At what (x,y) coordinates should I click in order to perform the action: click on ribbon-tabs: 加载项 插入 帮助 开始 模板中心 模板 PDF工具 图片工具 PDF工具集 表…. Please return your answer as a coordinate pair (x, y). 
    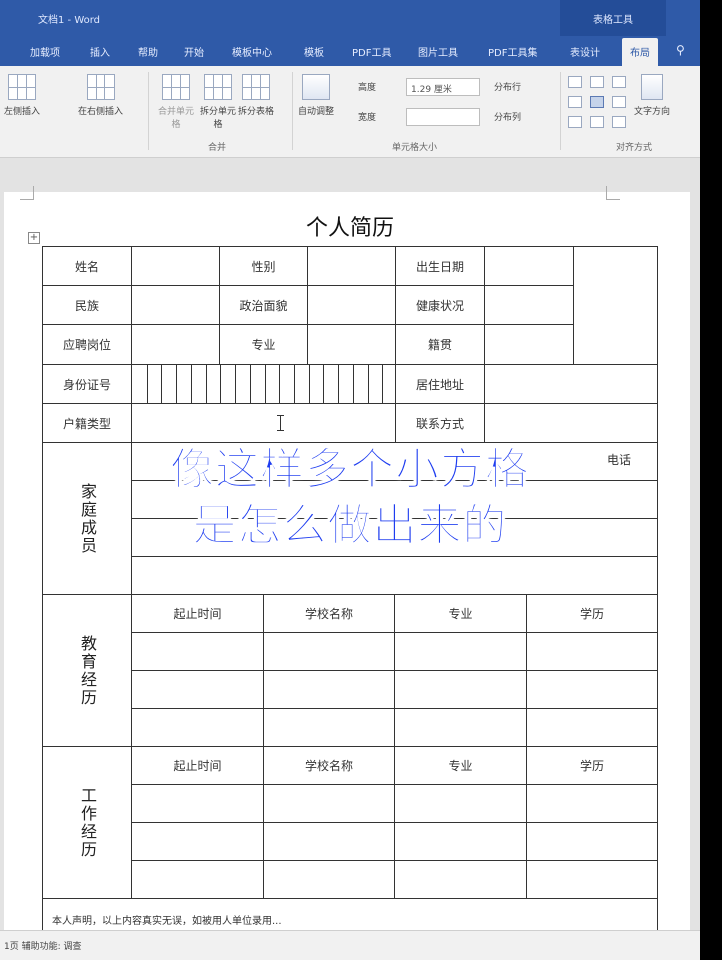
    Looking at the image, I should click on (350, 51).